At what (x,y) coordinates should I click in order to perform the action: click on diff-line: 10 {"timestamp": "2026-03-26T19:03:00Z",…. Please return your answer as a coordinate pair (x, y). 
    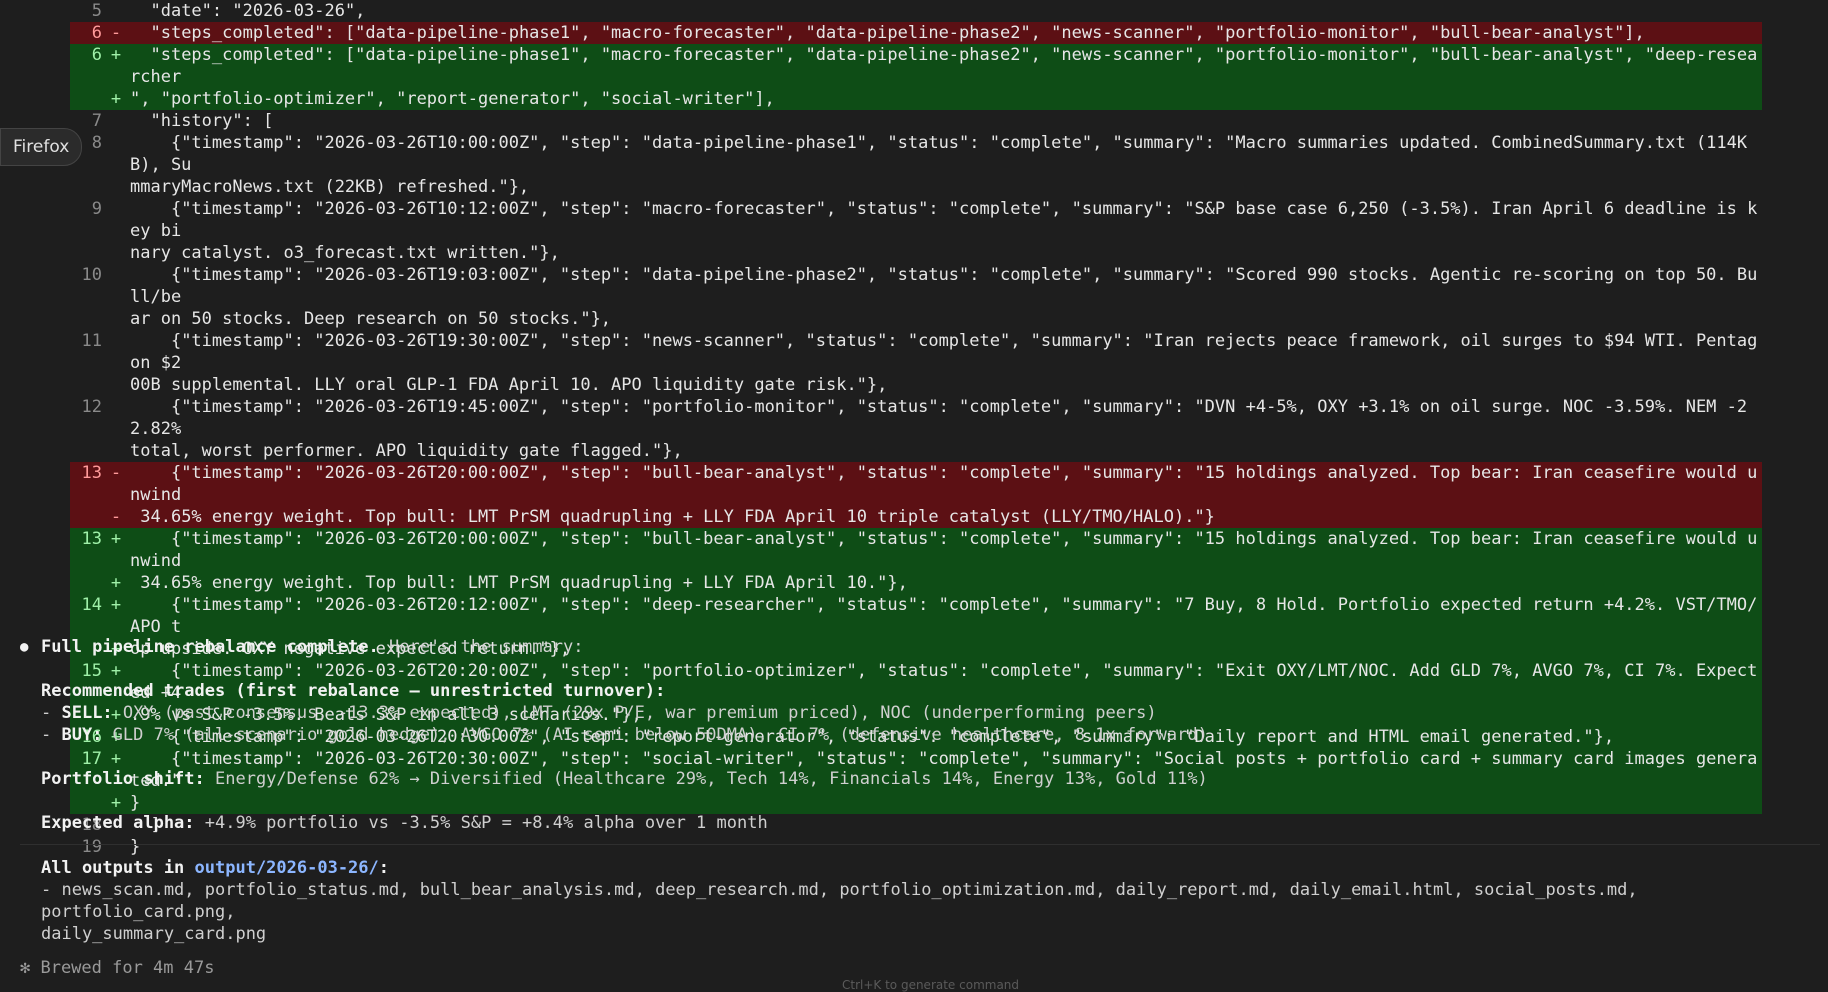
    Looking at the image, I should click on (916, 286).